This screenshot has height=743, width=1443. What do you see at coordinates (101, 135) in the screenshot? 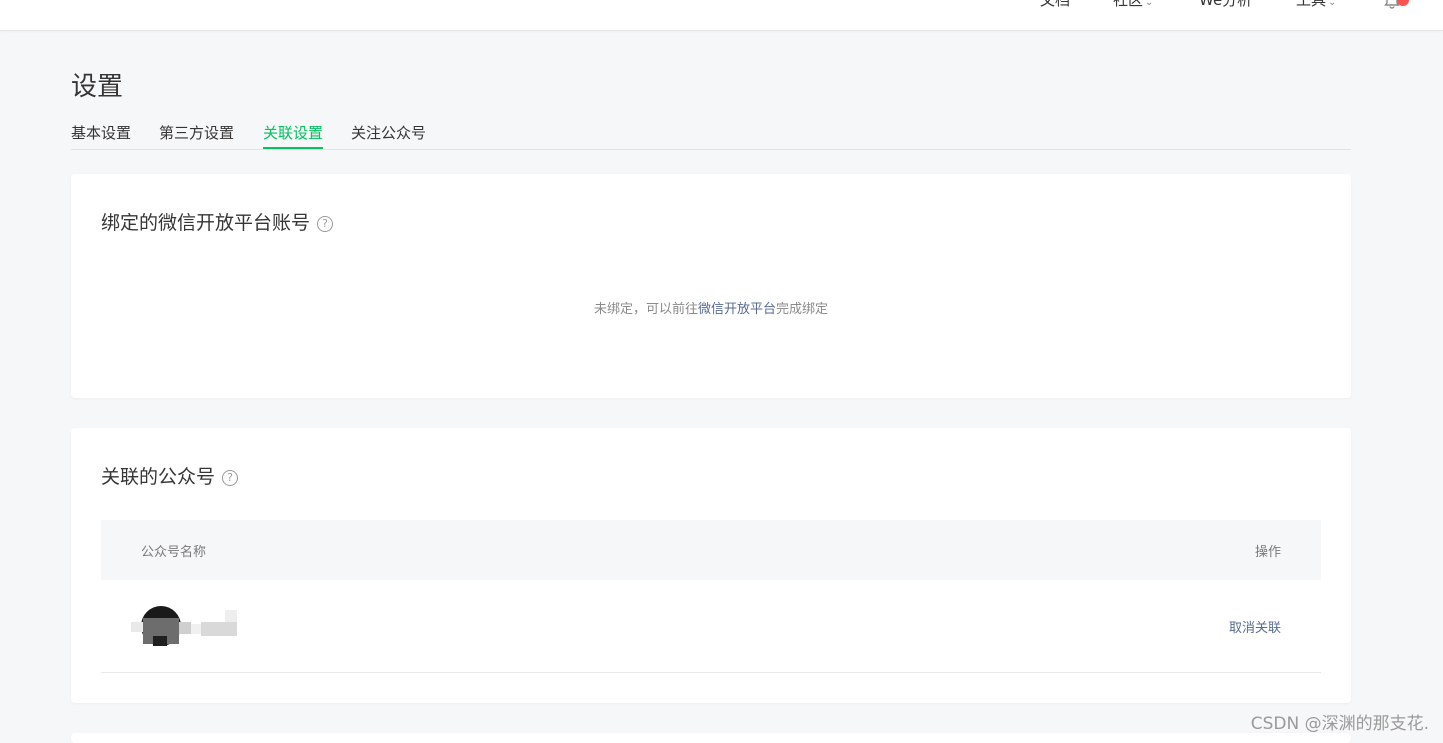
I see `tab-basic-settings: 基本设置` at bounding box center [101, 135].